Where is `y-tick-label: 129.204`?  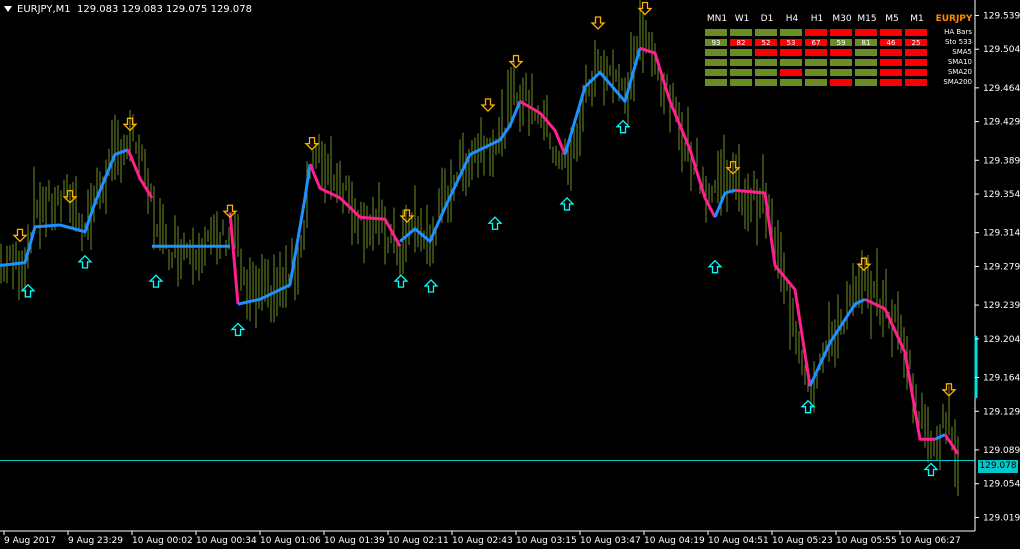 y-tick-label: 129.204 is located at coordinates (1001, 340).